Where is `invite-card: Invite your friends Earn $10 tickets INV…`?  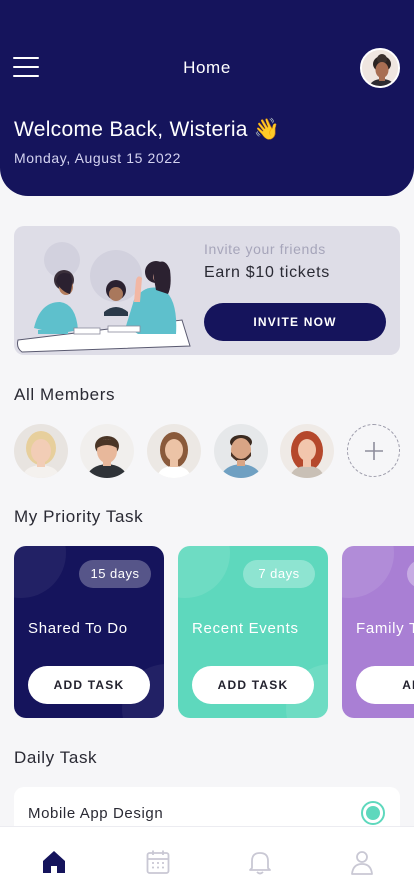 invite-card: Invite your friends Earn $10 tickets INV… is located at coordinates (207, 290).